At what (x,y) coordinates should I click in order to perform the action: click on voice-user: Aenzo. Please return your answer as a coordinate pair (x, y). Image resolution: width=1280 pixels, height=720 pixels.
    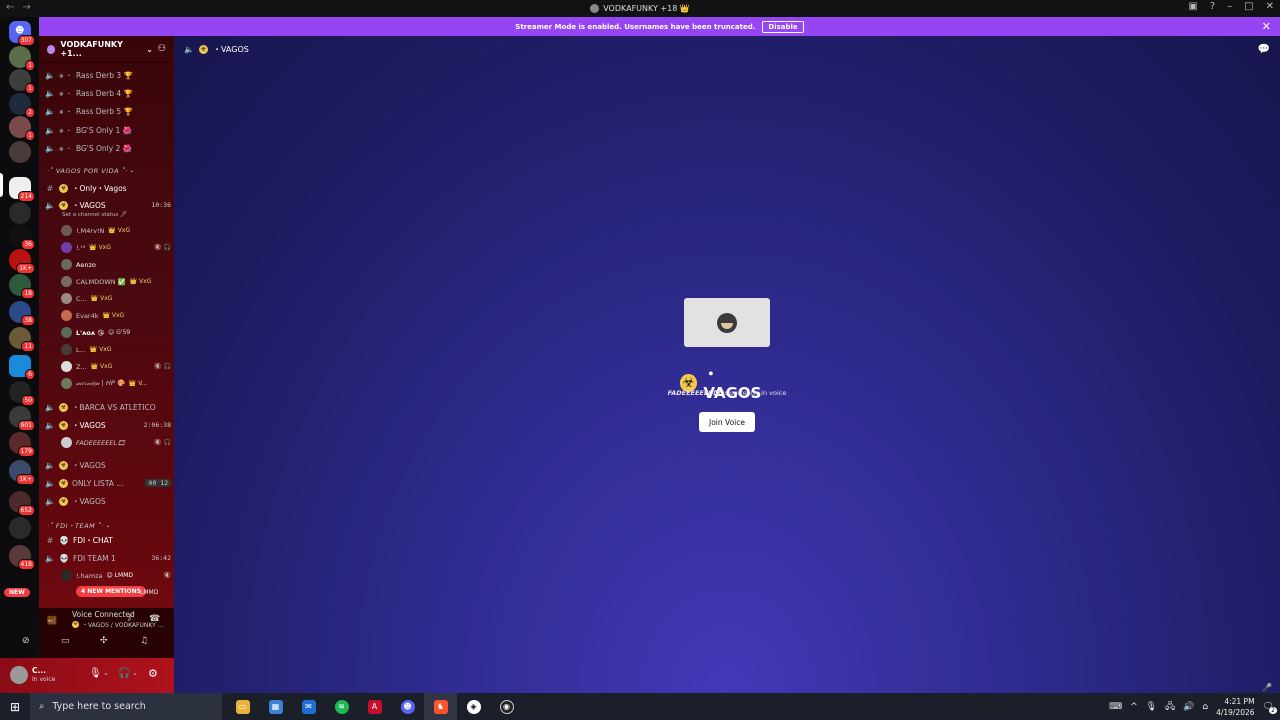
    Looking at the image, I should click on (116, 264).